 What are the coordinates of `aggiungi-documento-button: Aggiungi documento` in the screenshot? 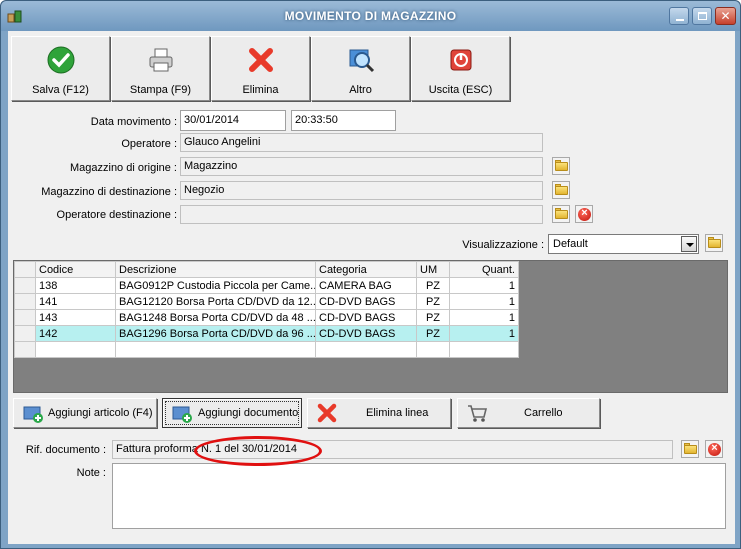 It's located at (232, 413).